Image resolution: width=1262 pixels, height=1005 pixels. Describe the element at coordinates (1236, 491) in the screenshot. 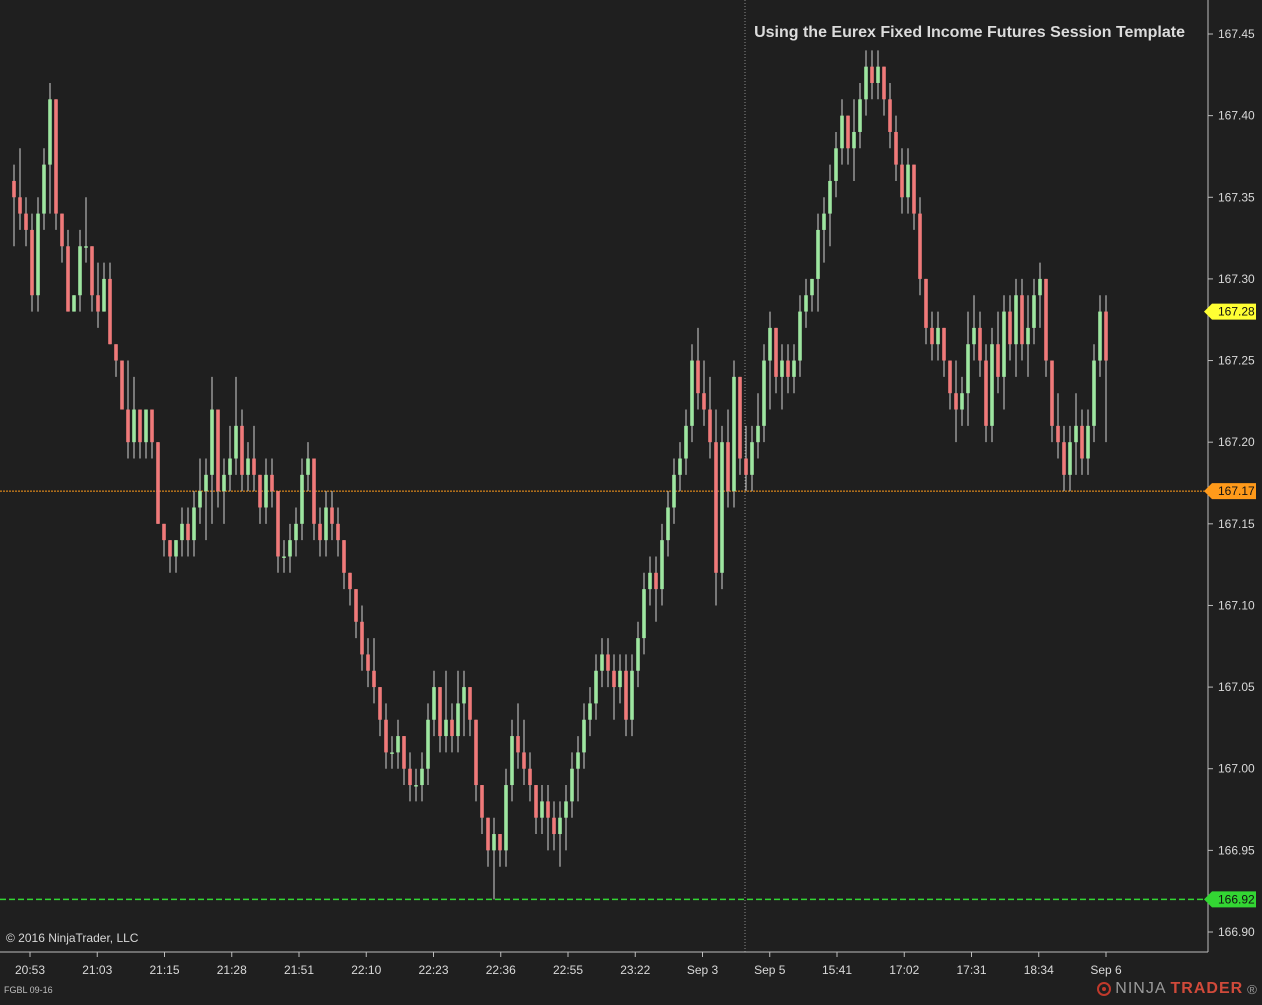

I see `price-marker-label: 167.17` at that location.